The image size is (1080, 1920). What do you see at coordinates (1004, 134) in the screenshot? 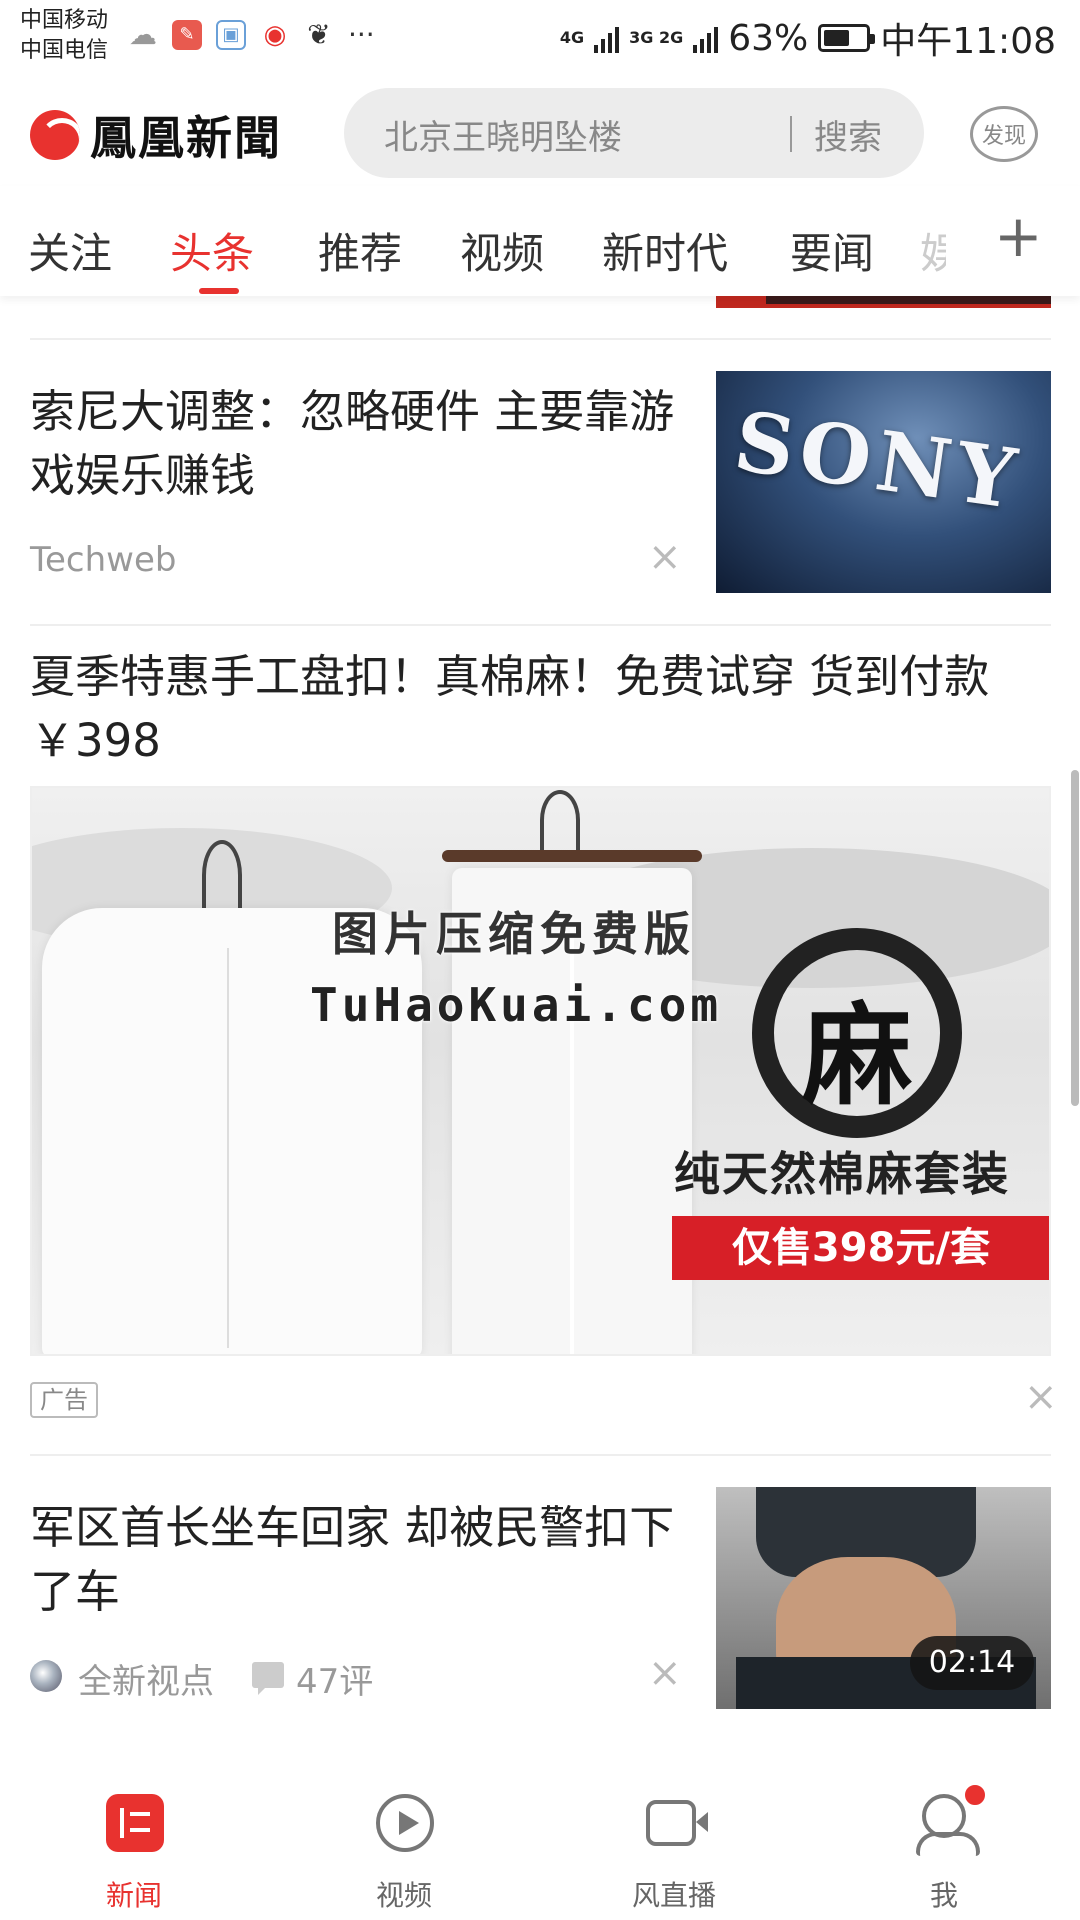
I see `discover-button: 发现` at bounding box center [1004, 134].